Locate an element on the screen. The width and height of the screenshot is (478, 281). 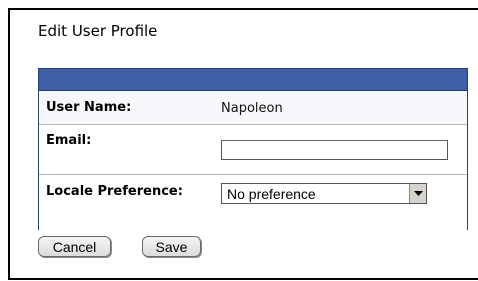
panel-header-bar is located at coordinates (253, 80).